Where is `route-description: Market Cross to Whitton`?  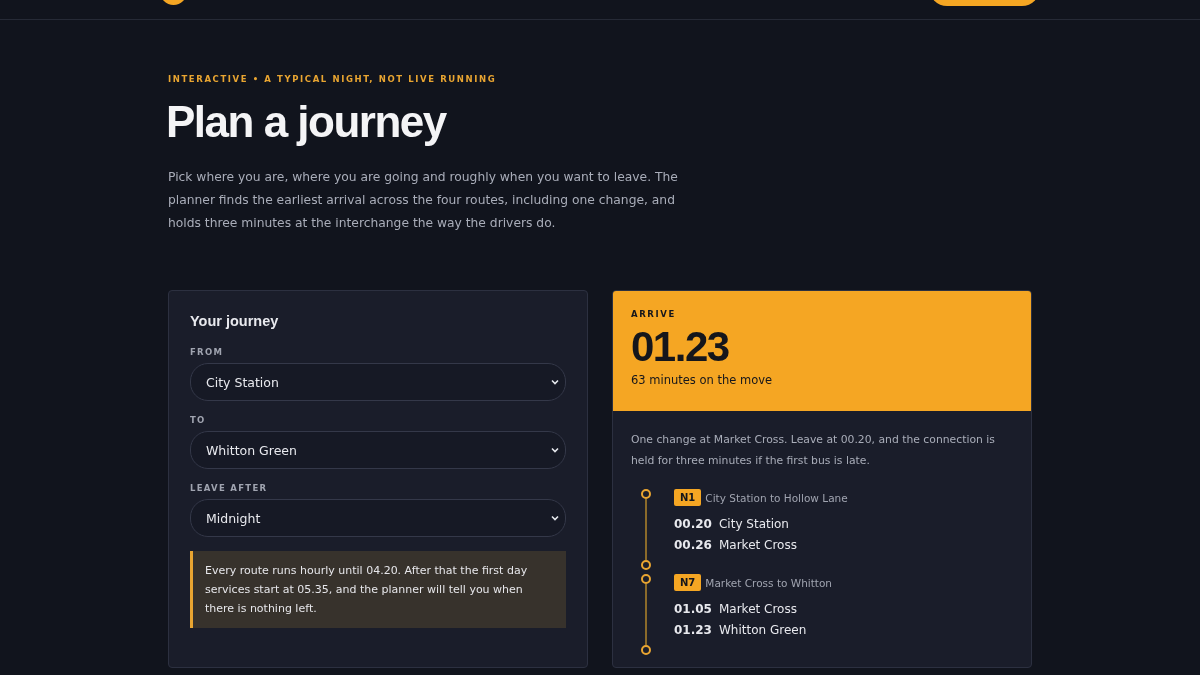 route-description: Market Cross to Whitton is located at coordinates (769, 582).